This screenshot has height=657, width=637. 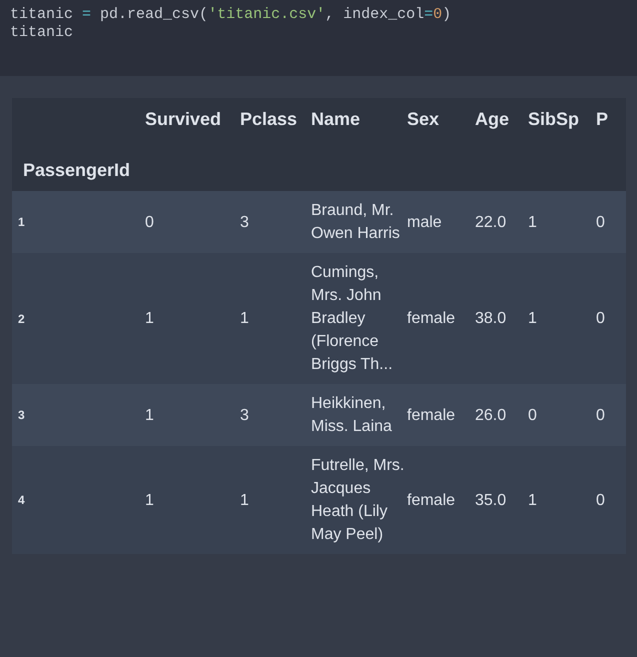 I want to click on table-cell: Braund, Mr. Owen Harris, so click(x=355, y=222).